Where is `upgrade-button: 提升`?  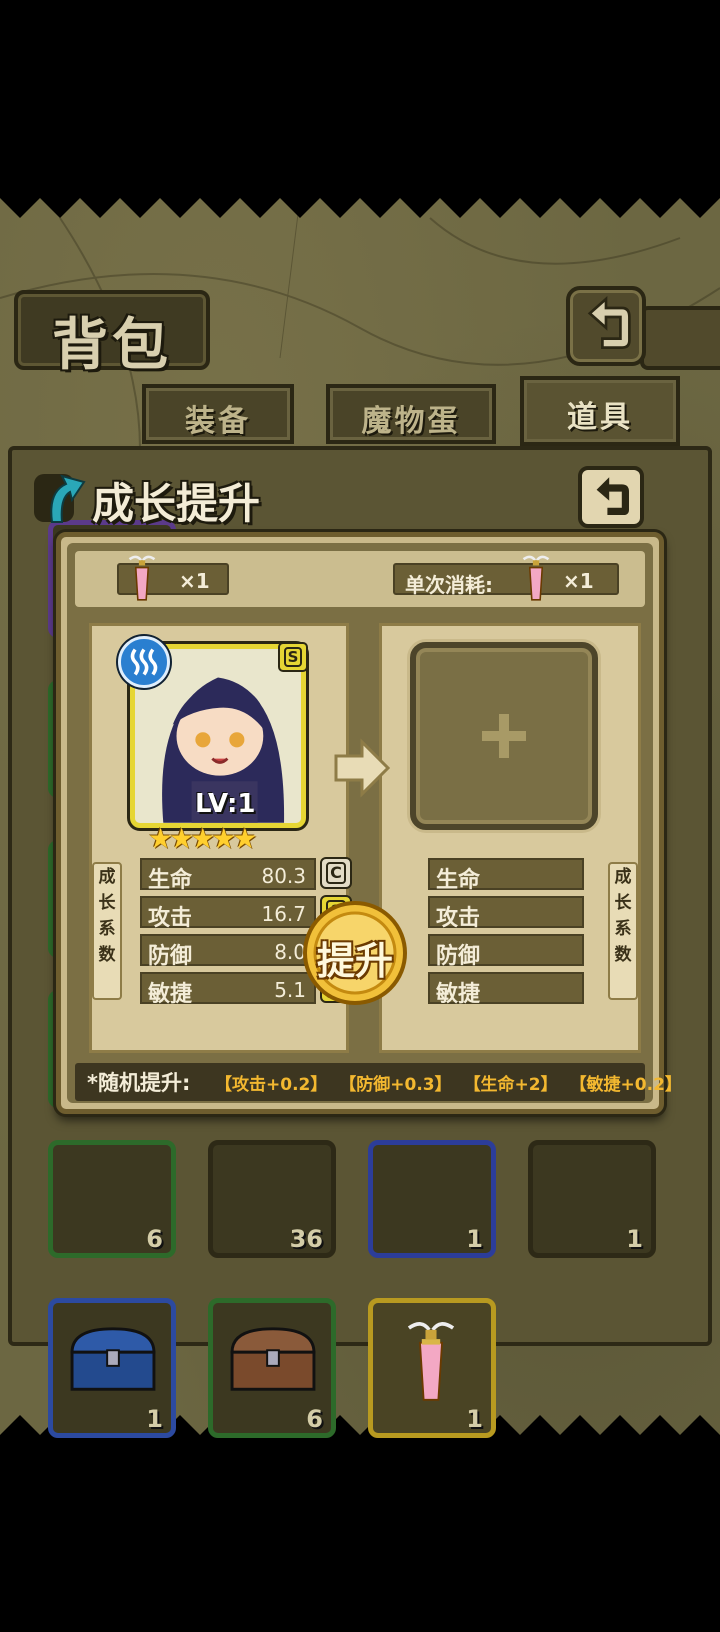
upgrade-button: 提升 is located at coordinates (355, 953).